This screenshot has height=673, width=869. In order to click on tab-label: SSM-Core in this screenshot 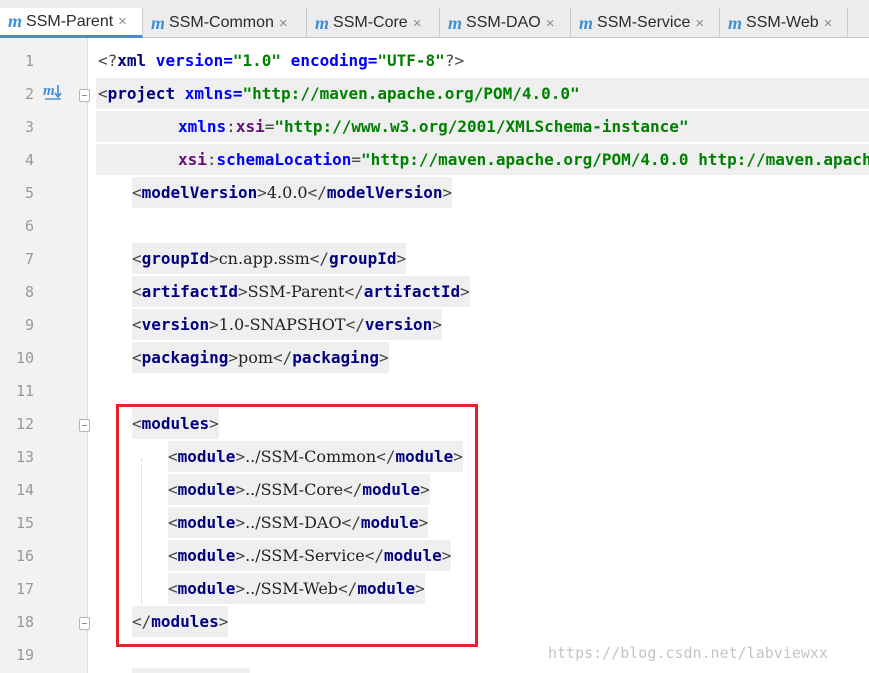, I will do `click(370, 22)`.